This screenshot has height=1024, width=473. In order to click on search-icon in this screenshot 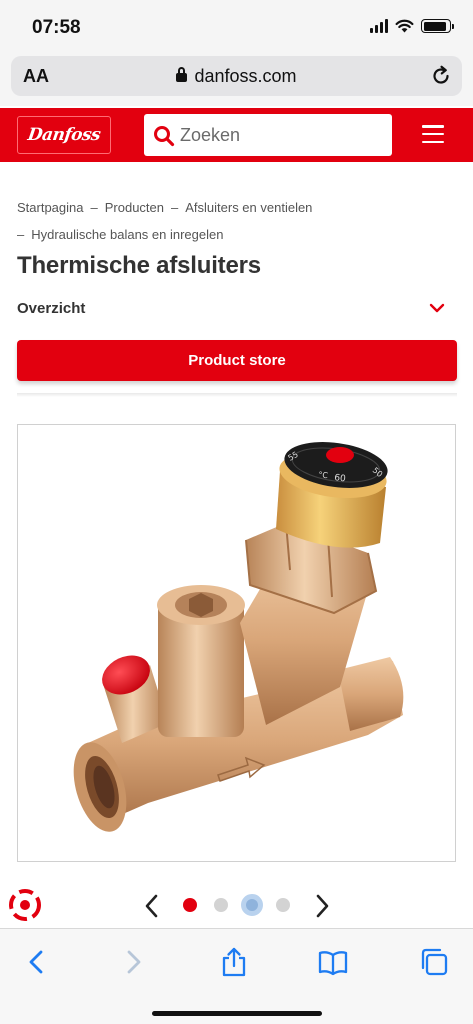, I will do `click(164, 136)`.